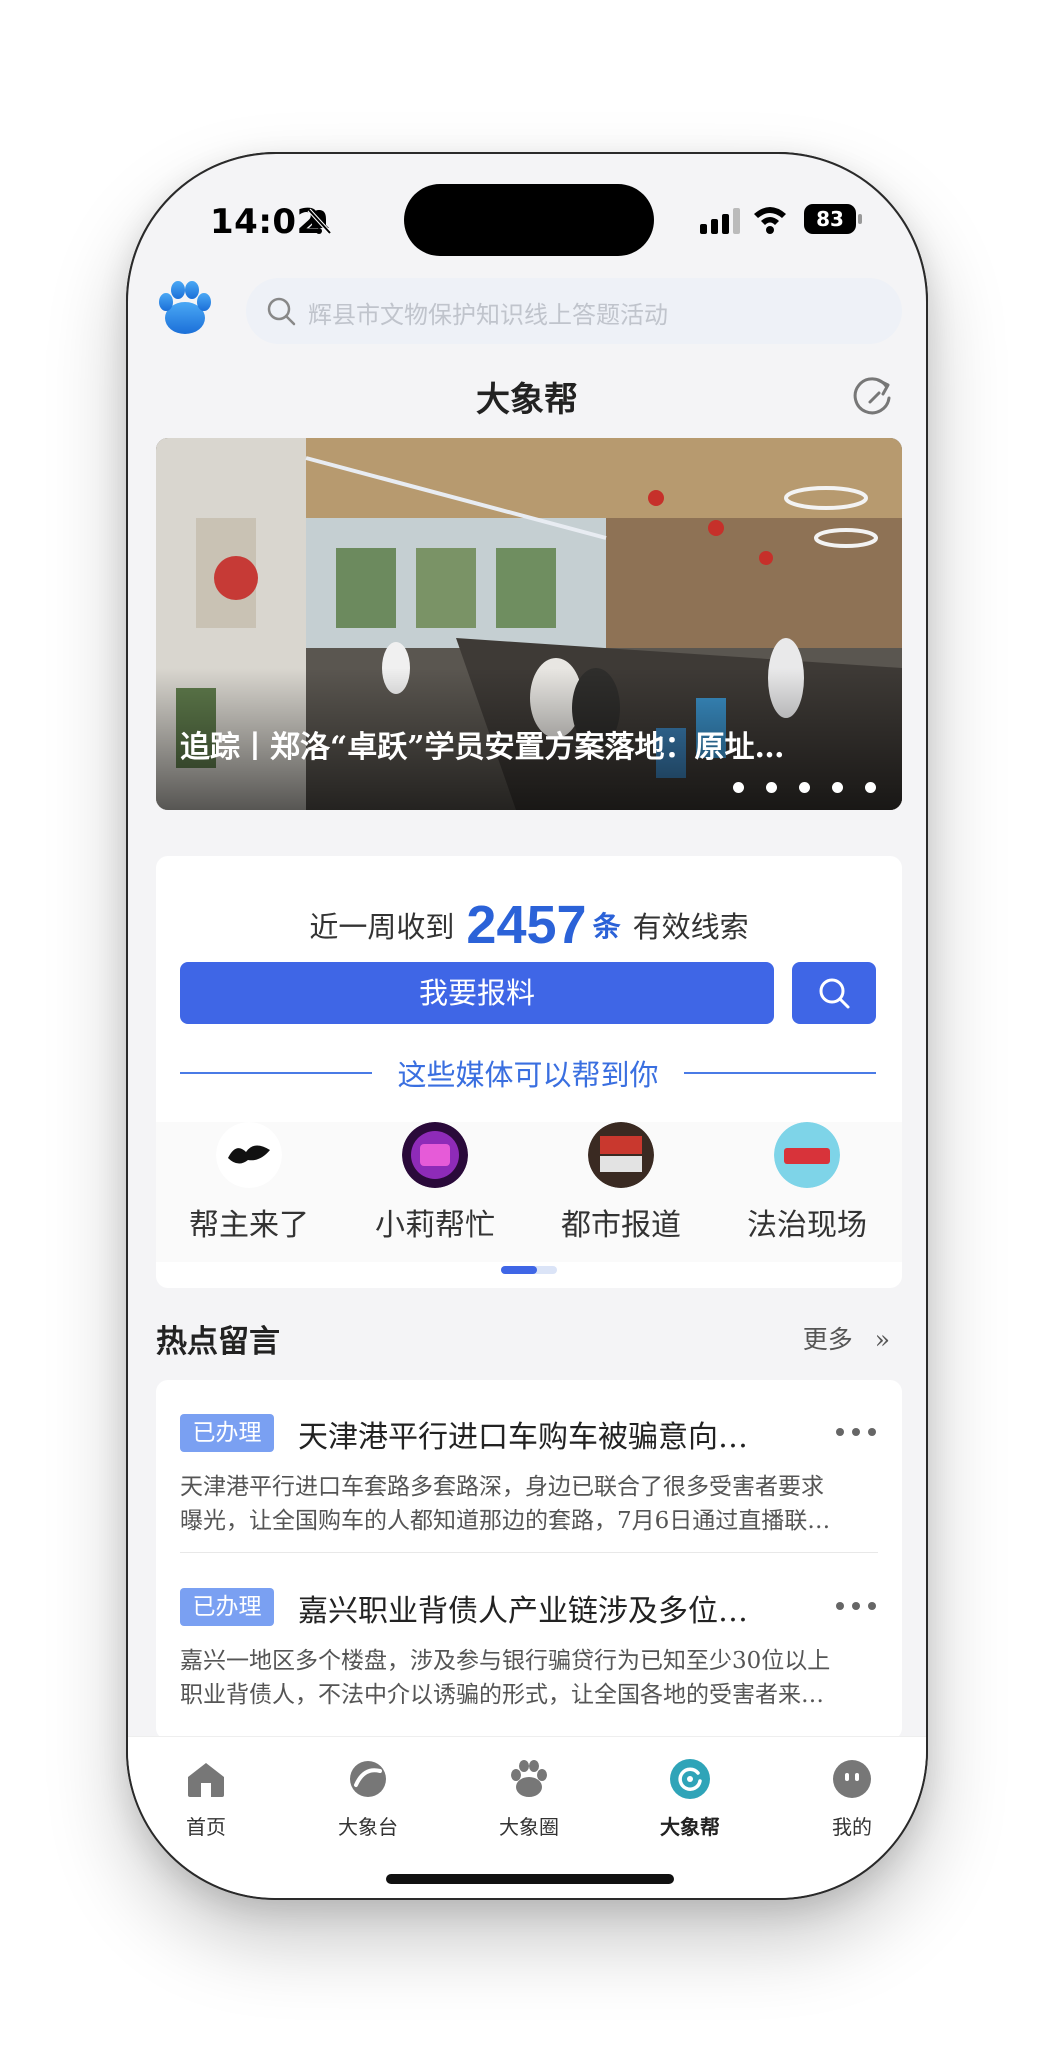 The image size is (1052, 2060). Describe the element at coordinates (846, 1338) in the screenshot. I see `more-link: 更多 »` at that location.